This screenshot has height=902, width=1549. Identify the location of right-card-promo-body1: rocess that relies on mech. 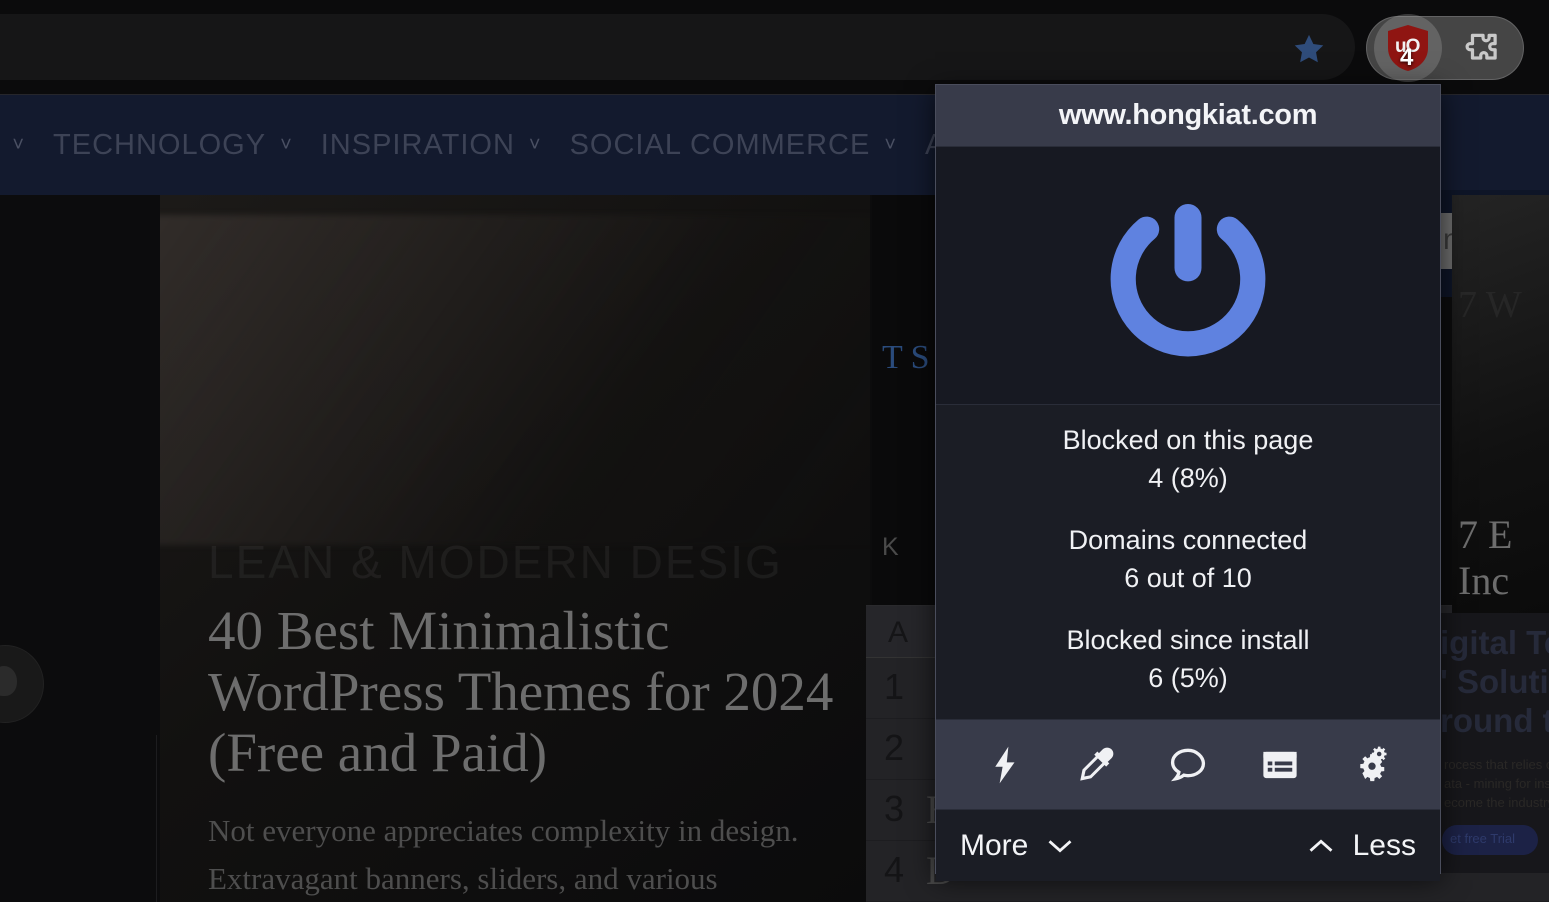
(1496, 764).